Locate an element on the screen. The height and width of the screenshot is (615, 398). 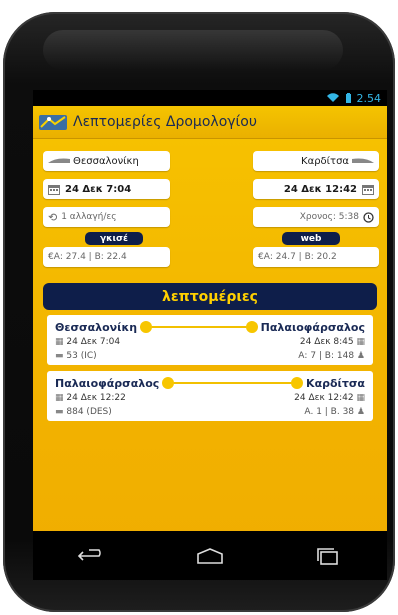
from-city-field: Θεσσαλονίκη is located at coordinates (106, 161).